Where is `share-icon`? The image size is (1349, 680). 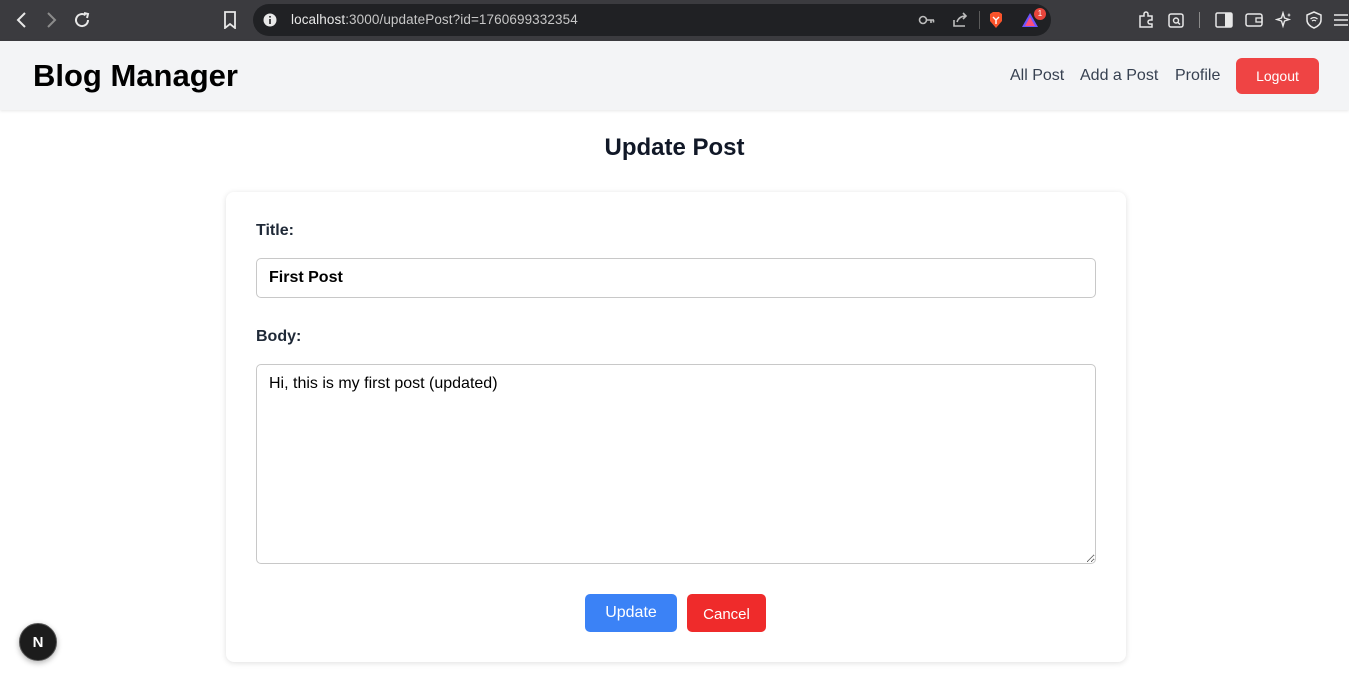
share-icon is located at coordinates (960, 20).